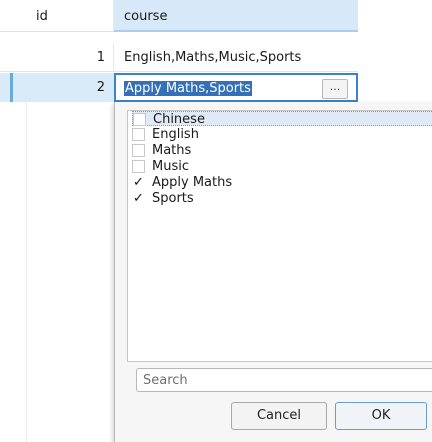 This screenshot has height=442, width=432. What do you see at coordinates (282, 182) in the screenshot?
I see `list-item-apply-maths: ✓ Apply Maths` at bounding box center [282, 182].